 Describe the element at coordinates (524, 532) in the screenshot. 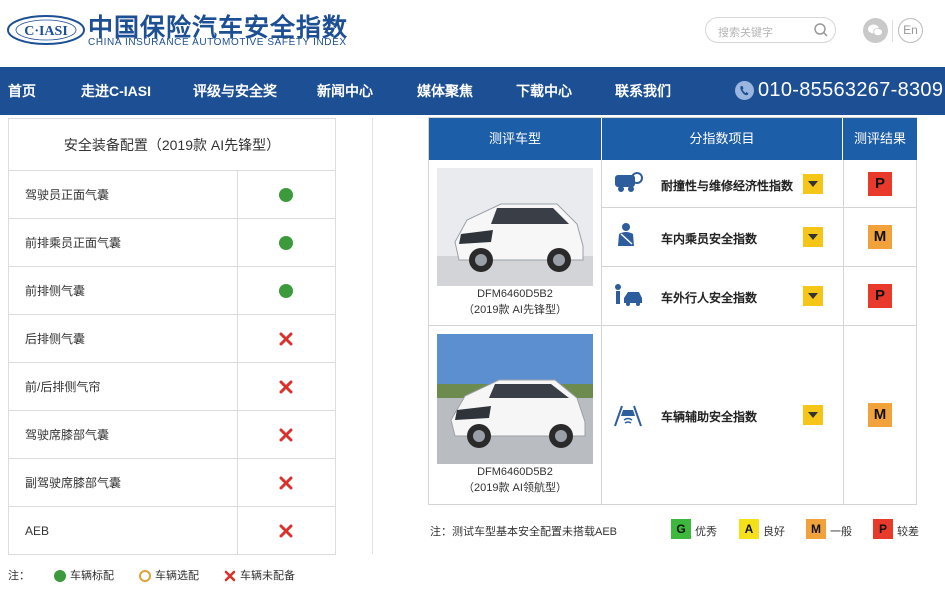

I see `aeb-note: 注：测试车型基本安全配置未搭载AEB` at that location.